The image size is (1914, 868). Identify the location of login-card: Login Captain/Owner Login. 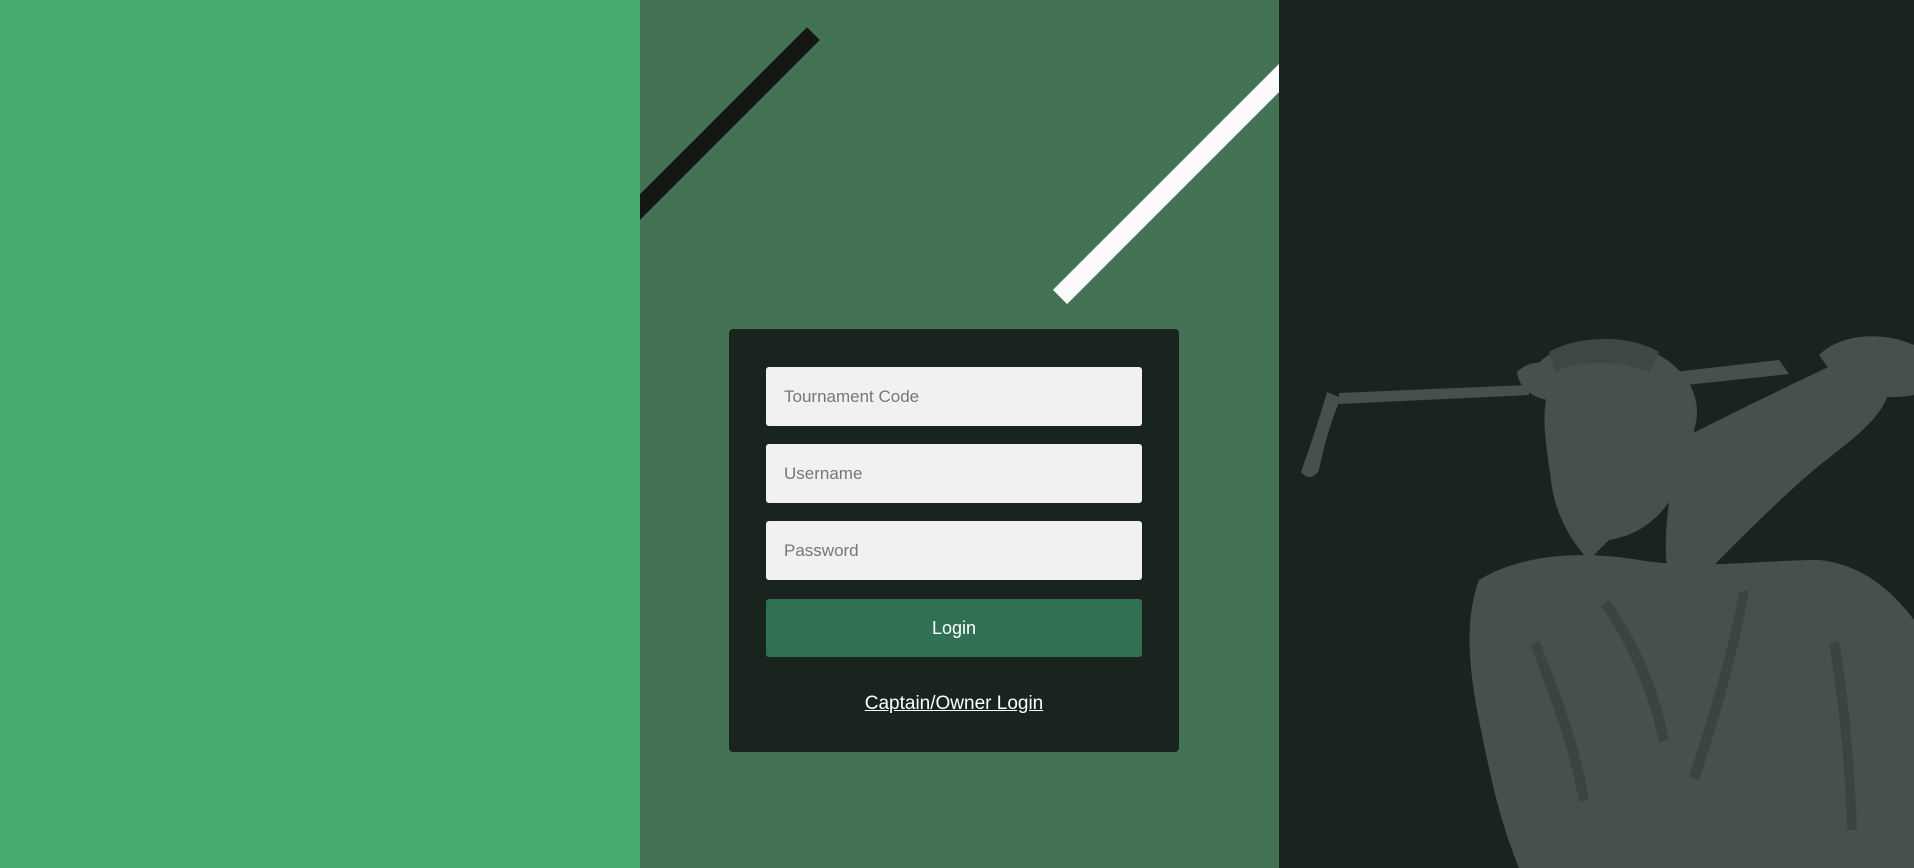
(954, 540).